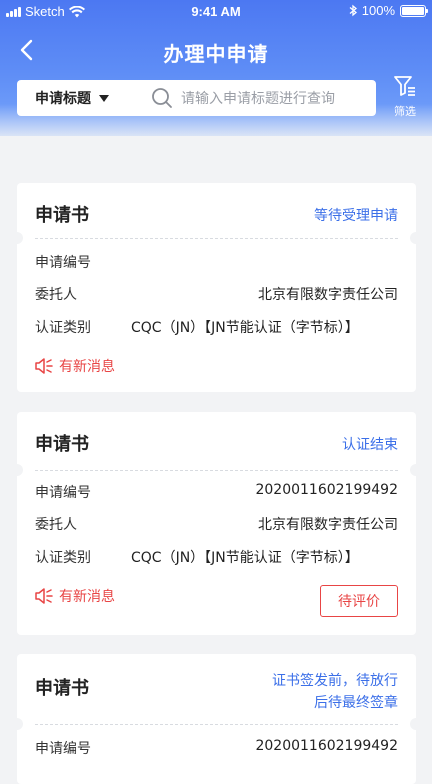 The image size is (432, 784). I want to click on search-type-dropdown: 申请标题, so click(80, 98).